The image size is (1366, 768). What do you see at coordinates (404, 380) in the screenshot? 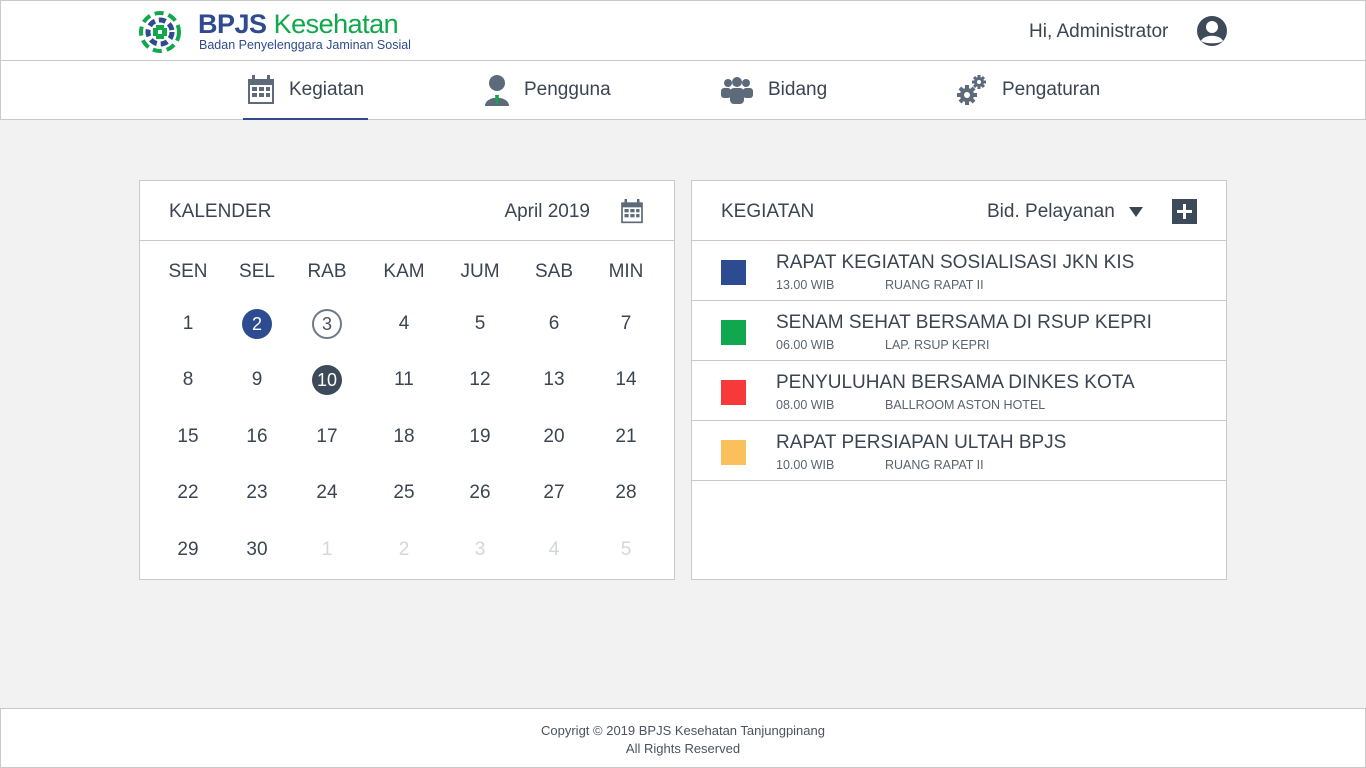
I see `calendar-day: 11` at bounding box center [404, 380].